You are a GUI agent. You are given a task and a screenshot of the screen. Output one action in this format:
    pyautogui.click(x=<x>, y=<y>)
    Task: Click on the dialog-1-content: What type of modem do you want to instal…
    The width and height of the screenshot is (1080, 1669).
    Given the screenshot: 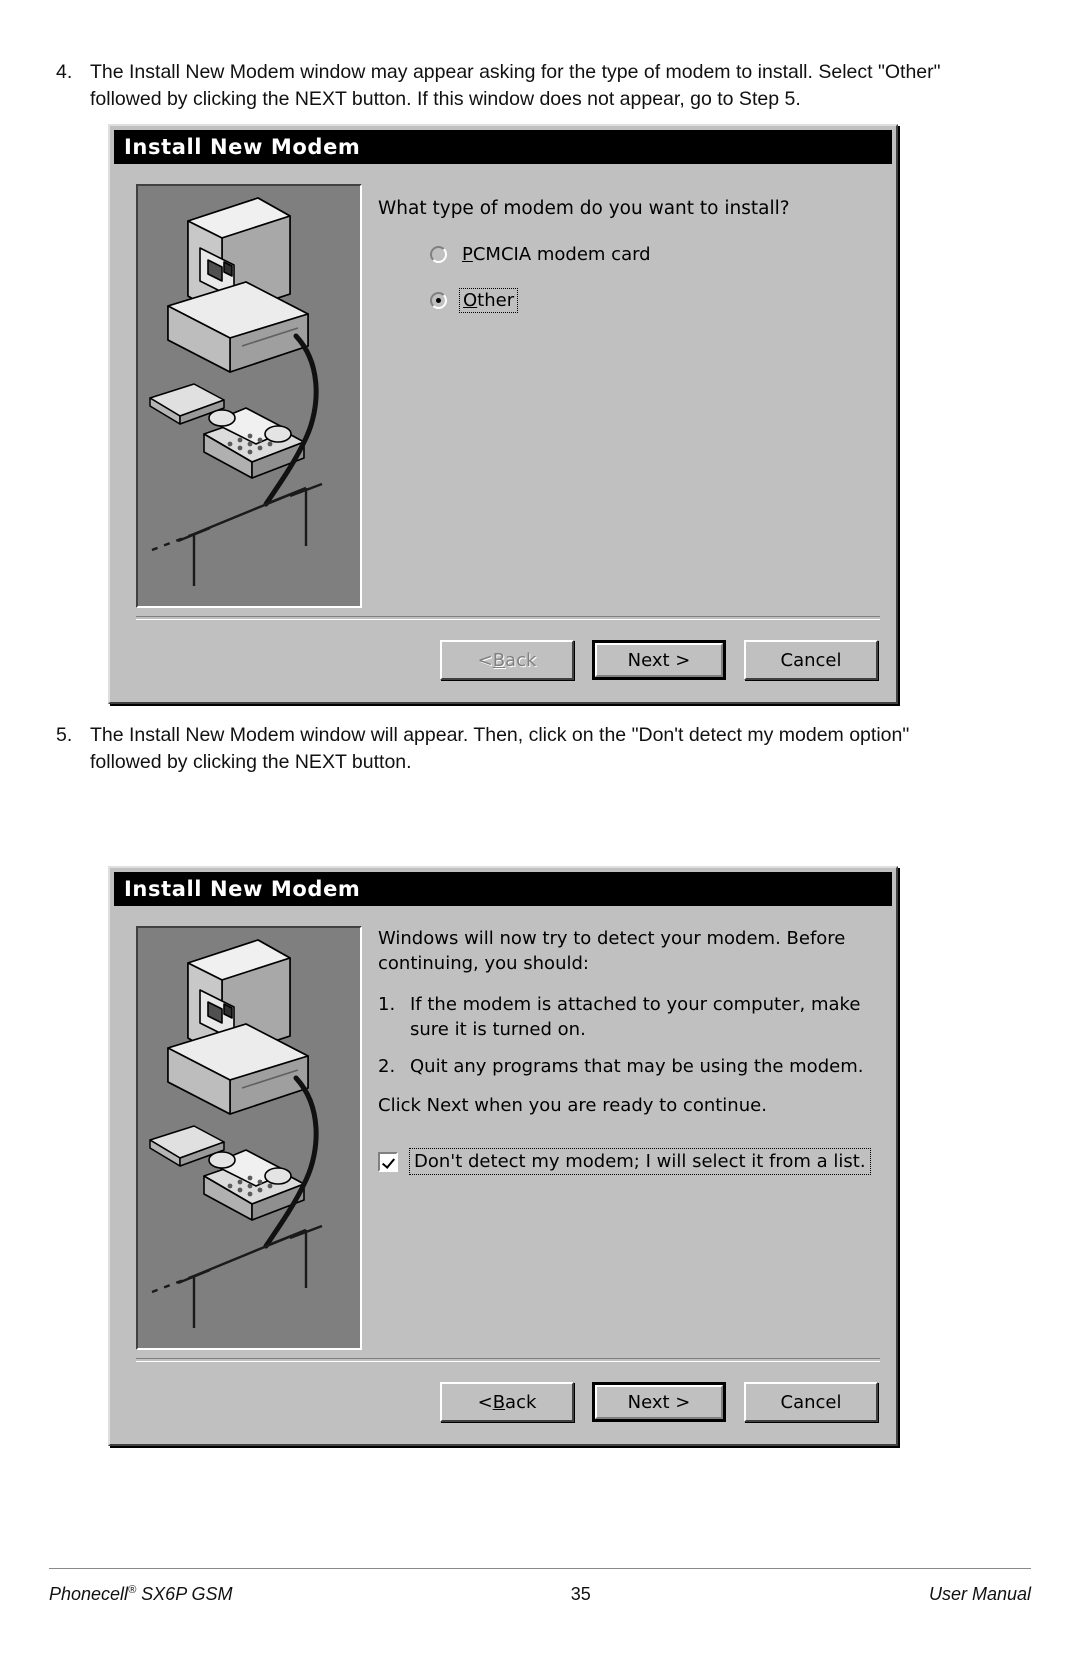 What is the action you would take?
    pyautogui.click(x=629, y=396)
    